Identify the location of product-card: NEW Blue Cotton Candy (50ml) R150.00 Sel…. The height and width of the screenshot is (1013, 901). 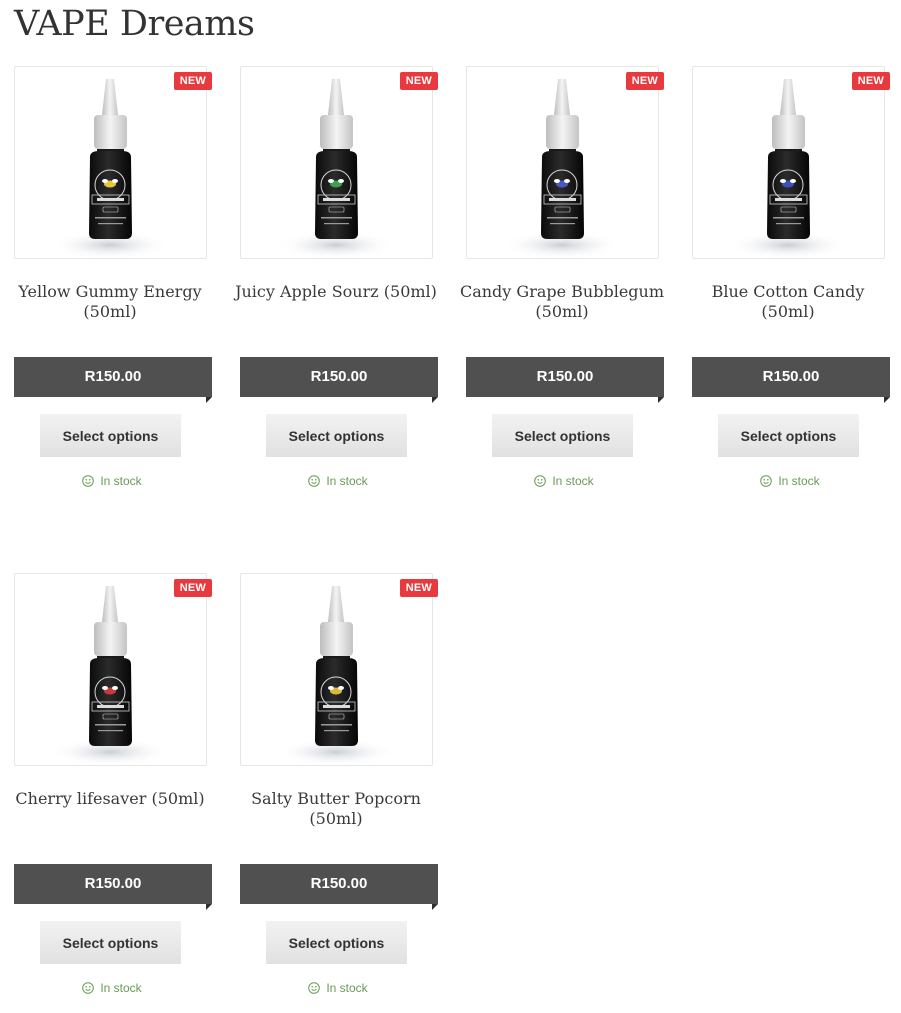
(792, 286).